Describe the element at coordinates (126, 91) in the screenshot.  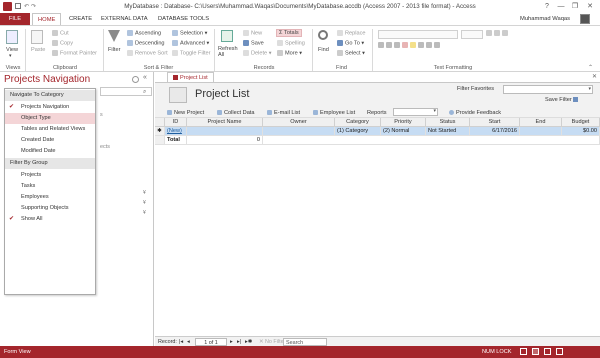
I see `nav-search-input: ⌕` at that location.